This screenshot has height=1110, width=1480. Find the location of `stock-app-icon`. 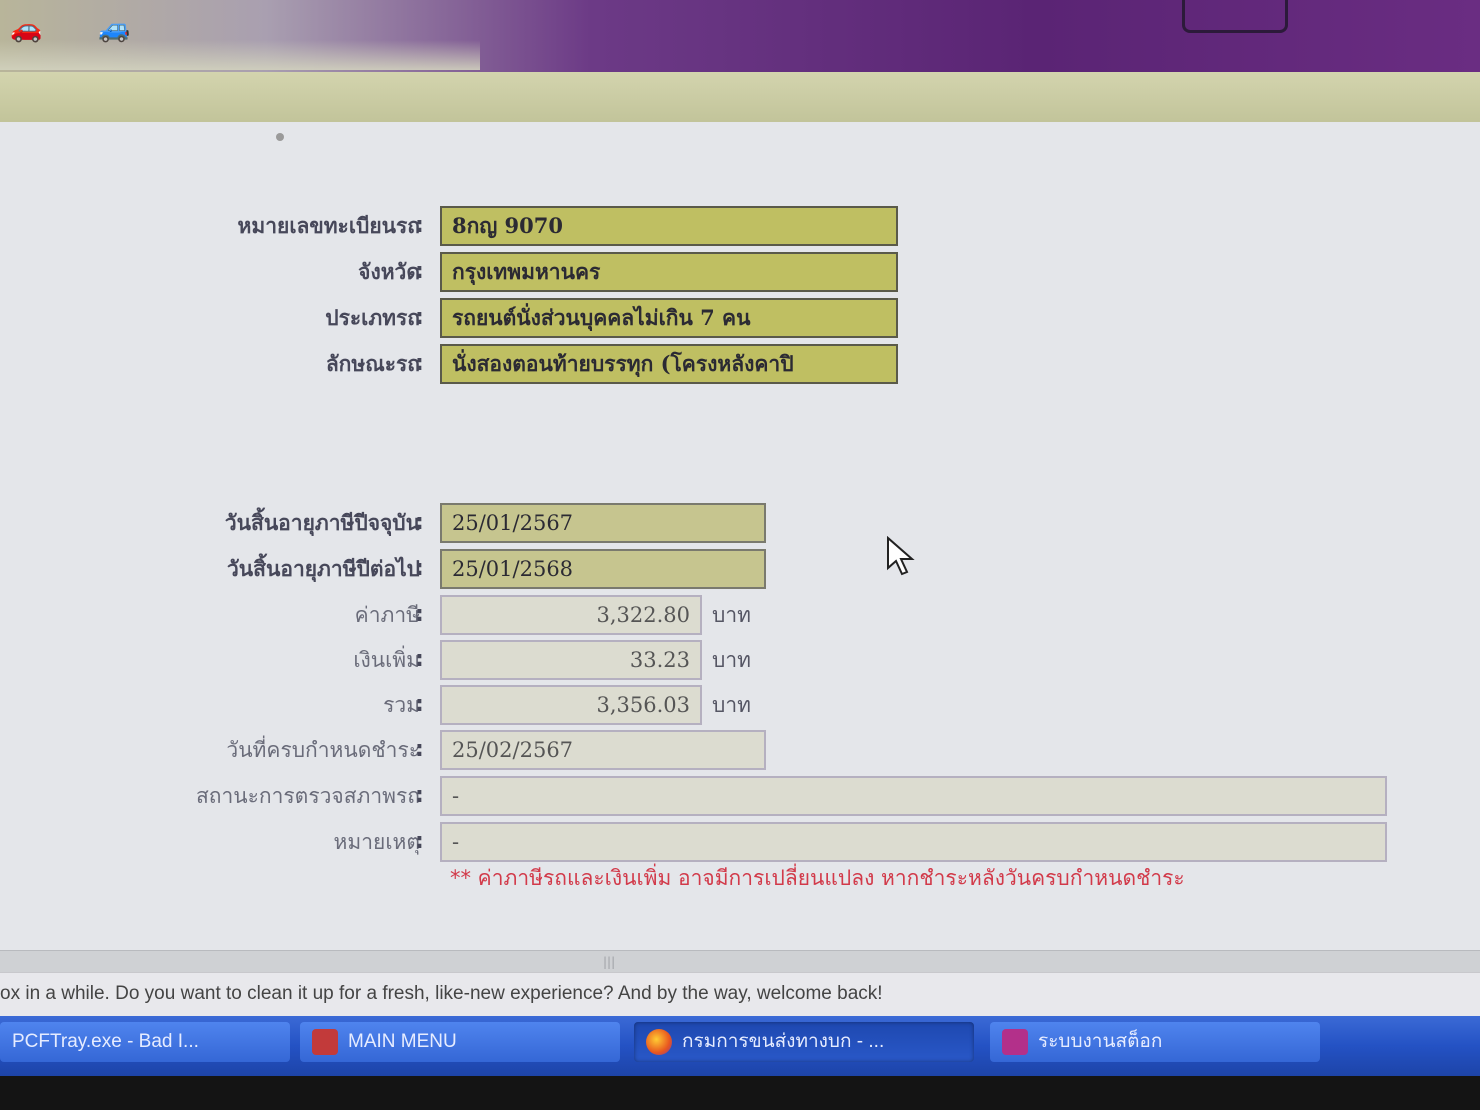

stock-app-icon is located at coordinates (1015, 1041).